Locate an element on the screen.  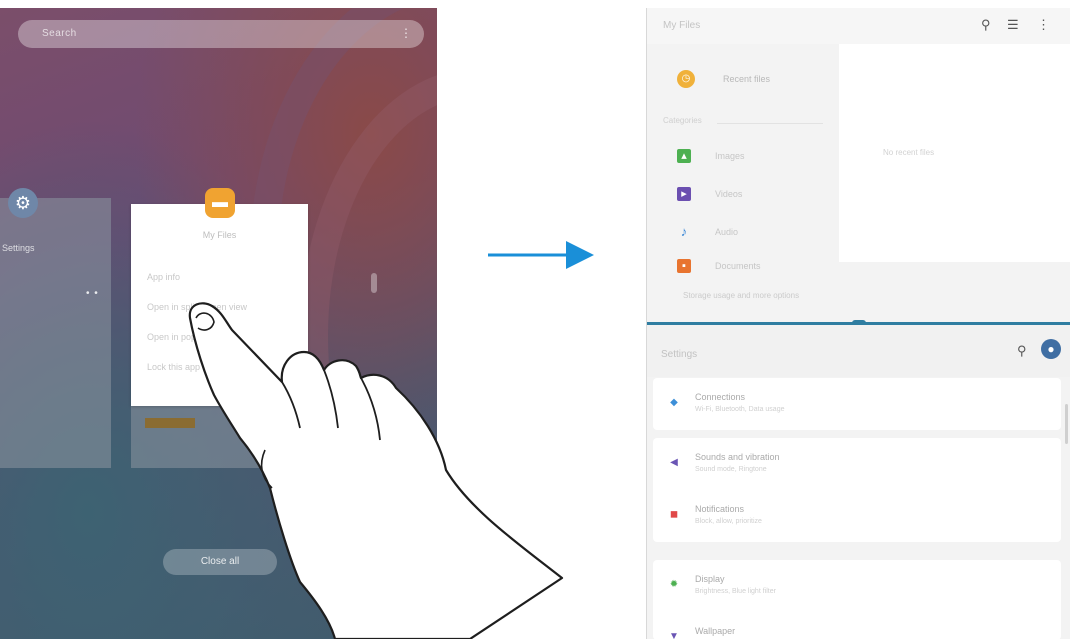
settings-row-subtitle: Brightness, Blue light filter is located at coordinates (735, 591).